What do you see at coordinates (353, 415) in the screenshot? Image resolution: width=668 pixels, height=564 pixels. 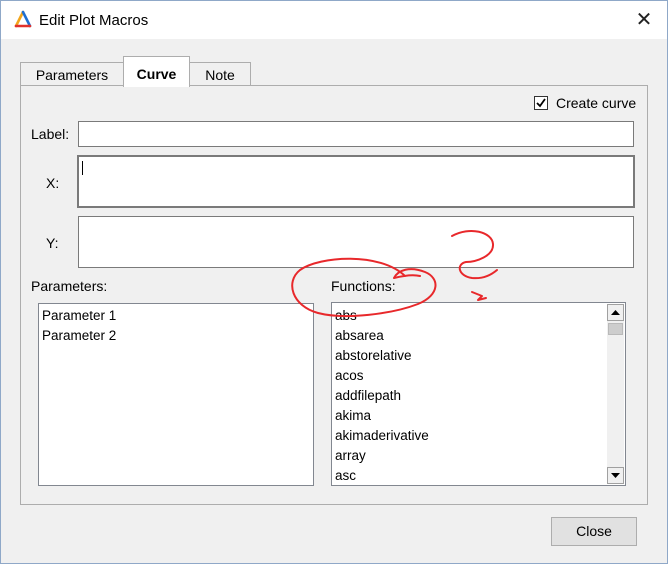 I see `list-item: akima` at bounding box center [353, 415].